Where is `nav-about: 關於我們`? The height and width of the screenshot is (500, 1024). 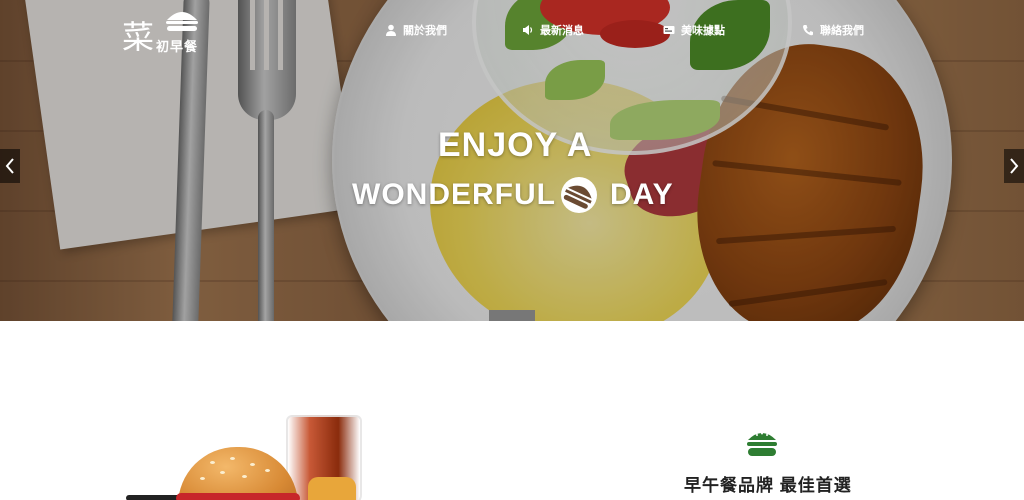
nav-about: 關於我們 is located at coordinates (416, 30).